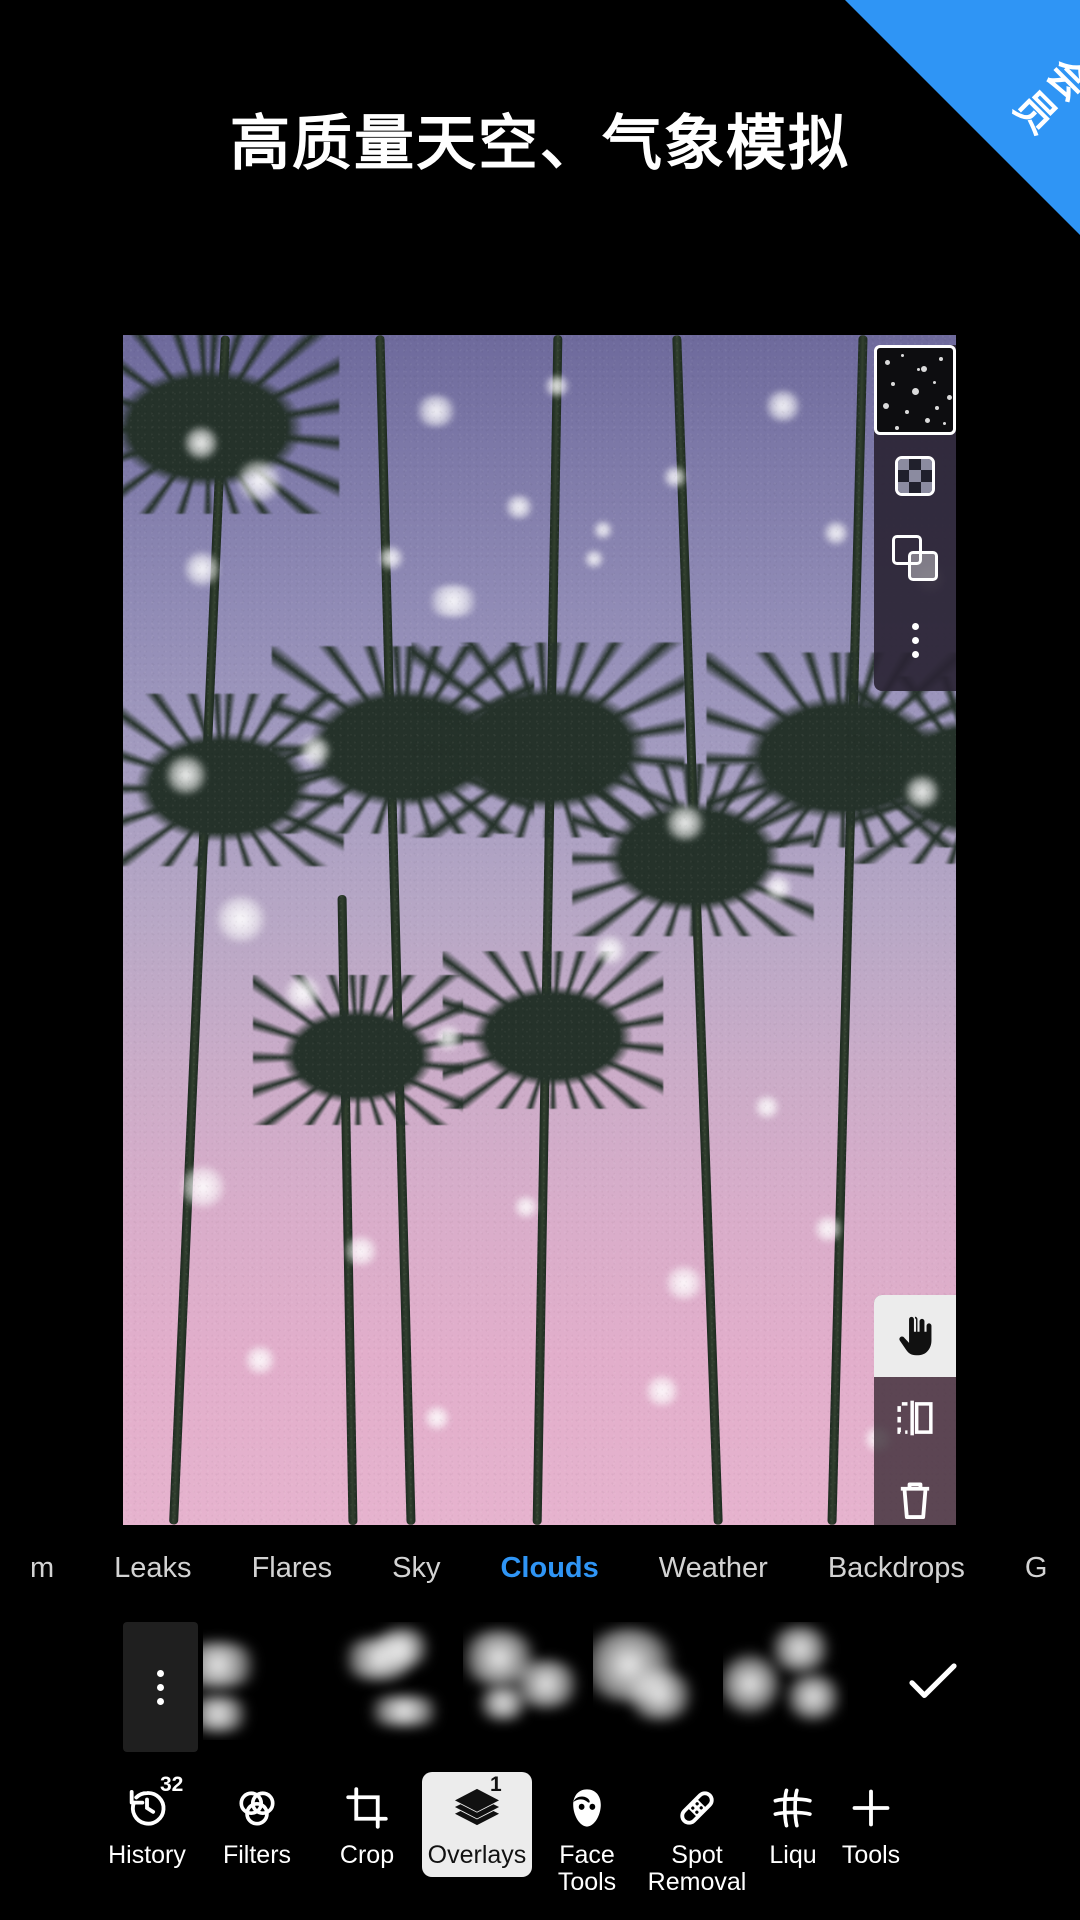  I want to click on layer-thumbnail, so click(915, 390).